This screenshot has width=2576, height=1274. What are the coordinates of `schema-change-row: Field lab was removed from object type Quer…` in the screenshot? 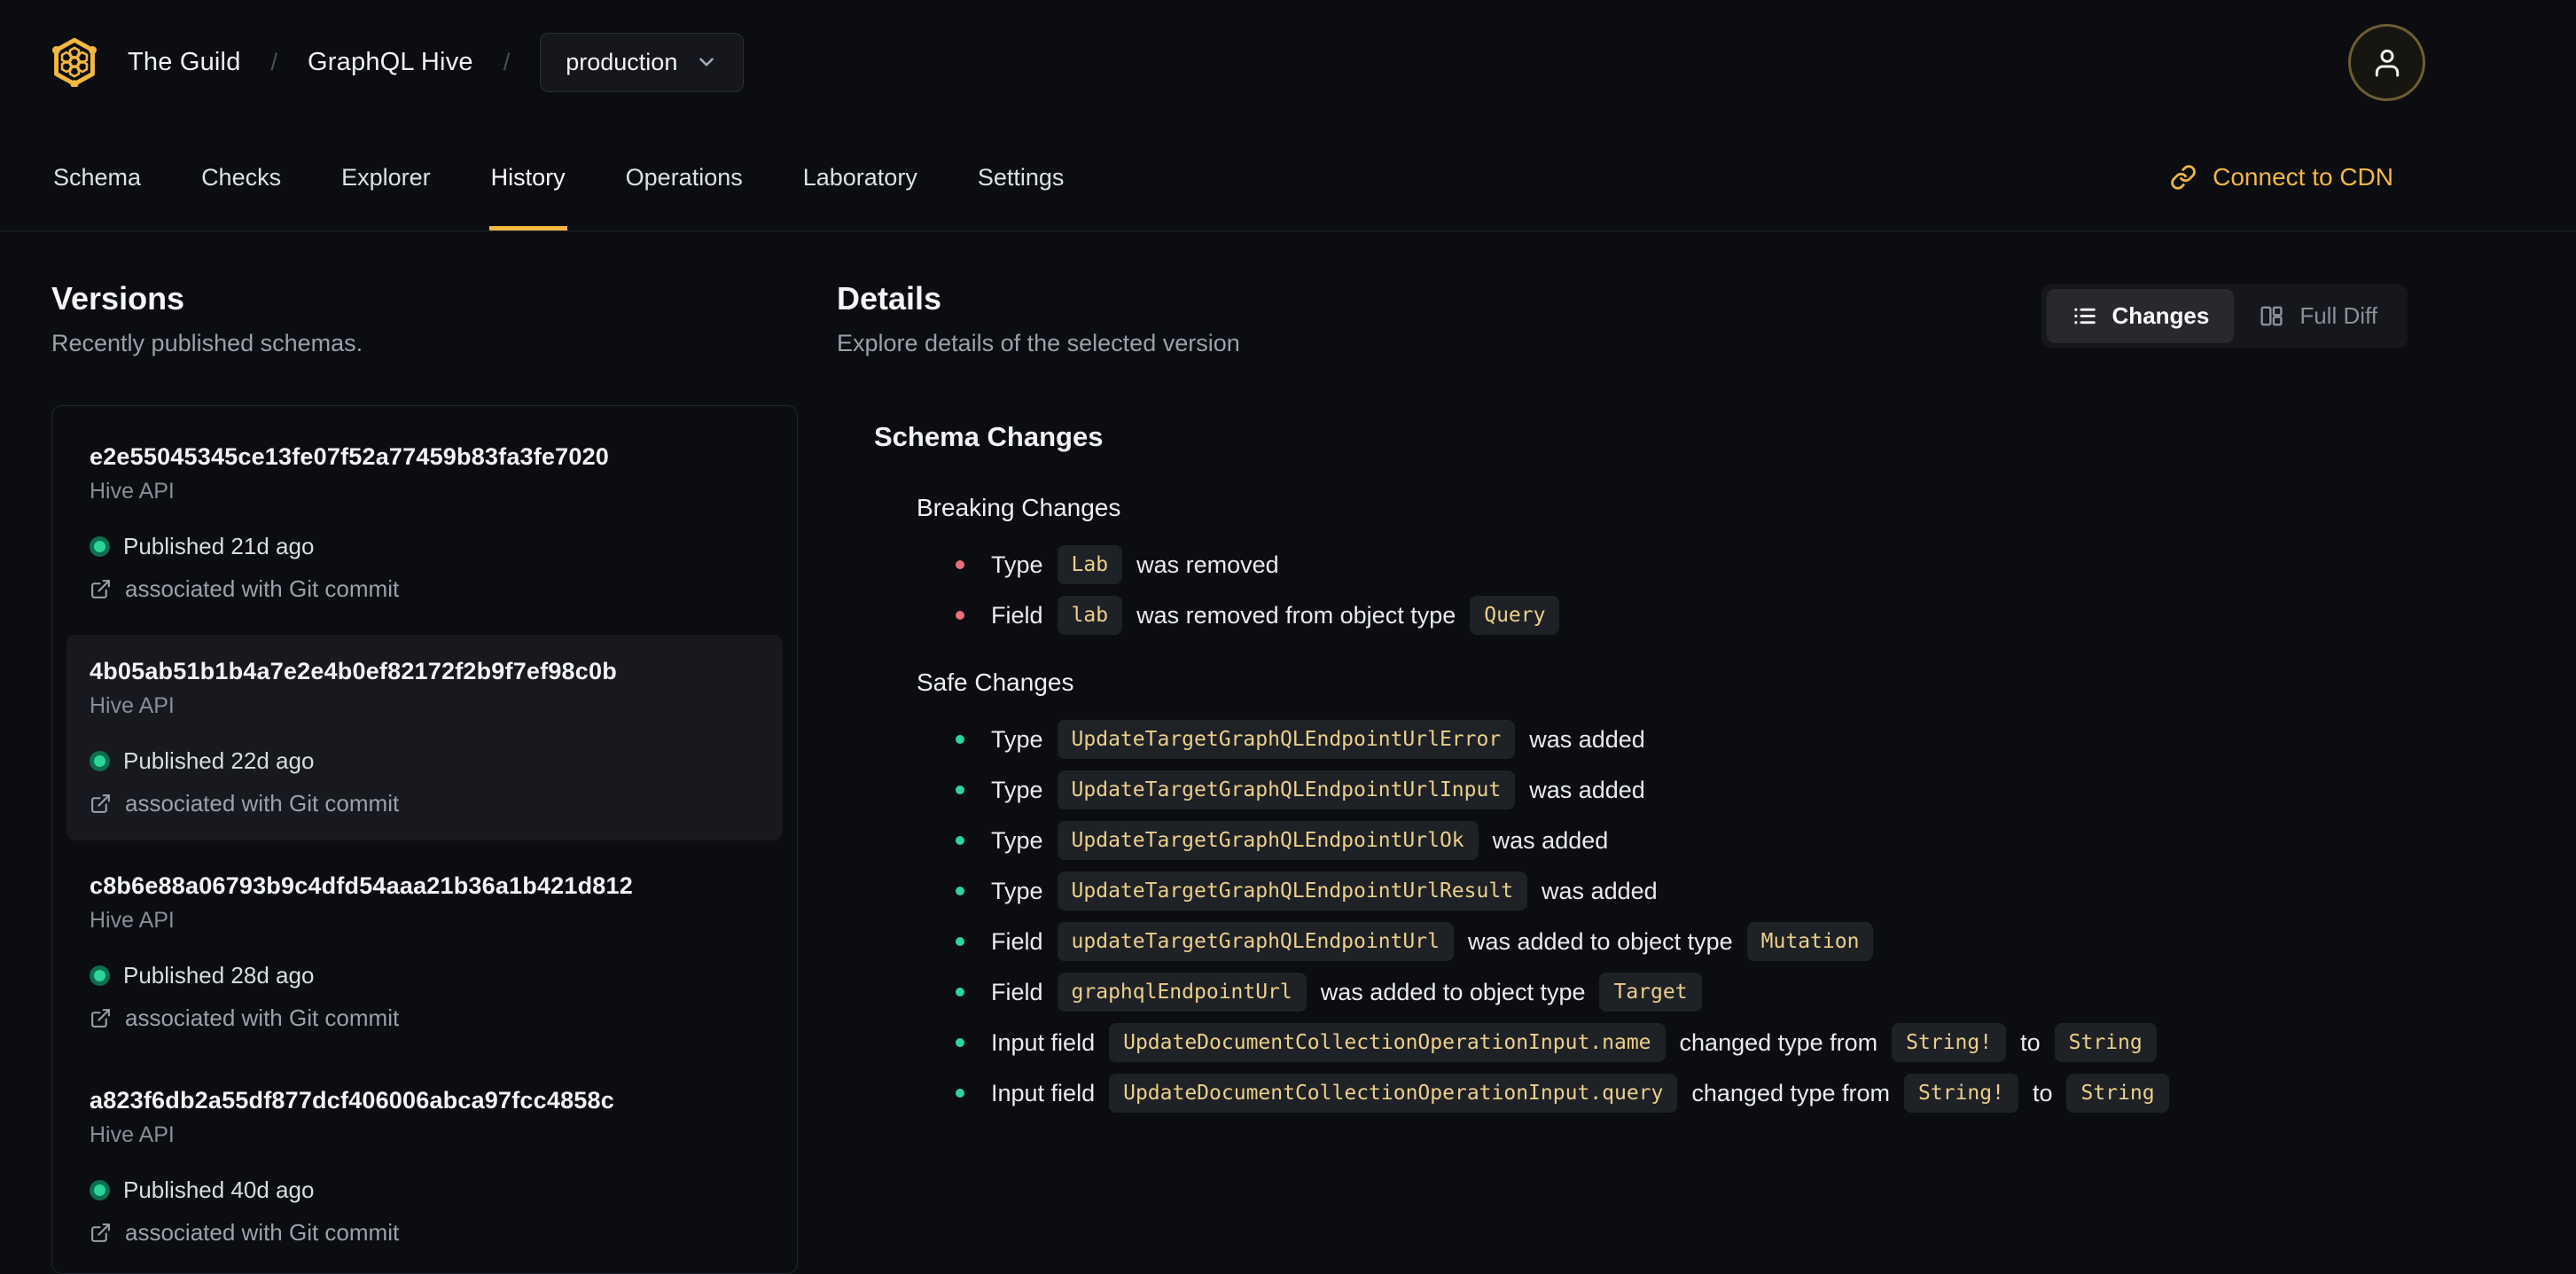 It's located at (1682, 615).